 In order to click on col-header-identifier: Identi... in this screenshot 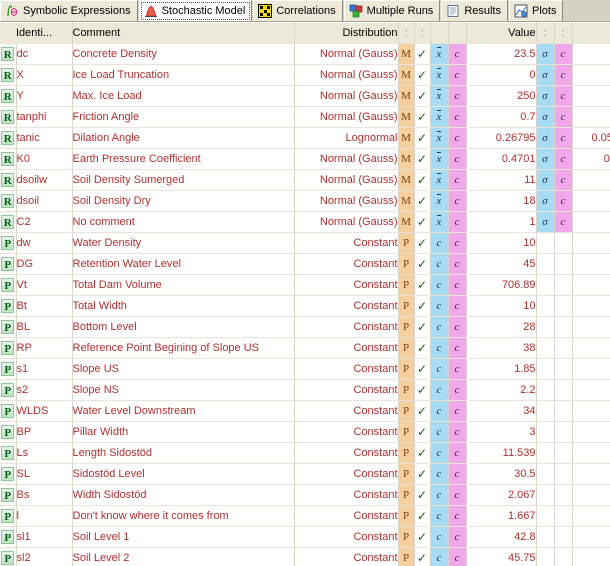, I will do `click(44, 33)`.